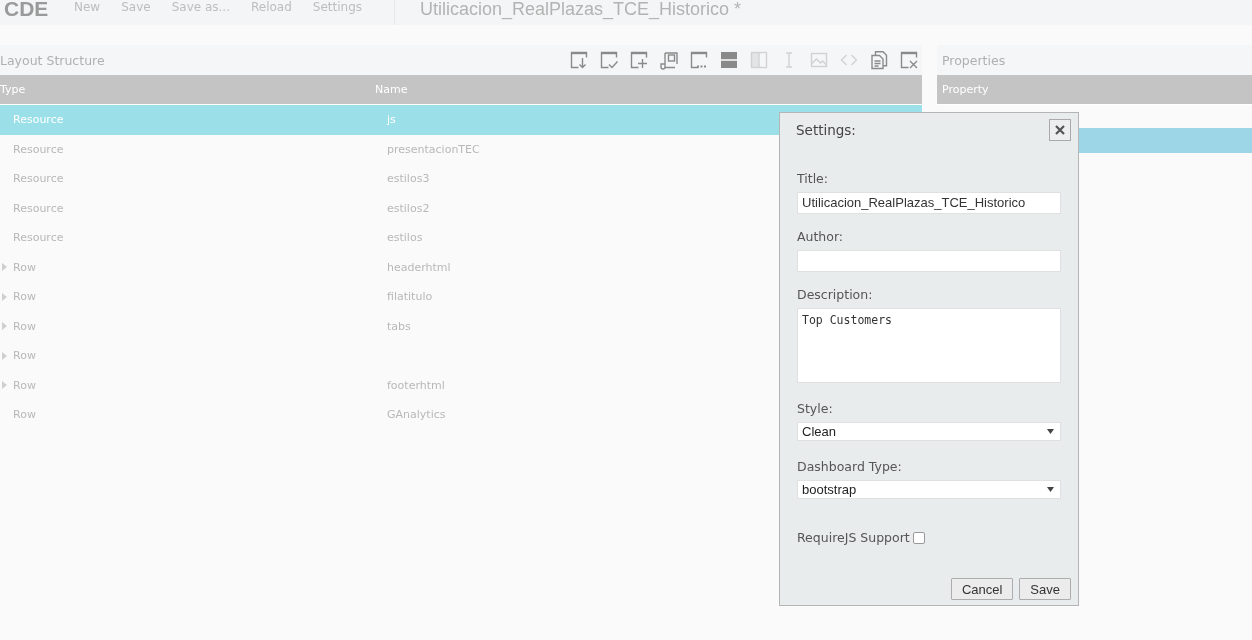 The width and height of the screenshot is (1252, 640). Describe the element at coordinates (399, 326) in the screenshot. I see `name-cell: tabs` at that location.